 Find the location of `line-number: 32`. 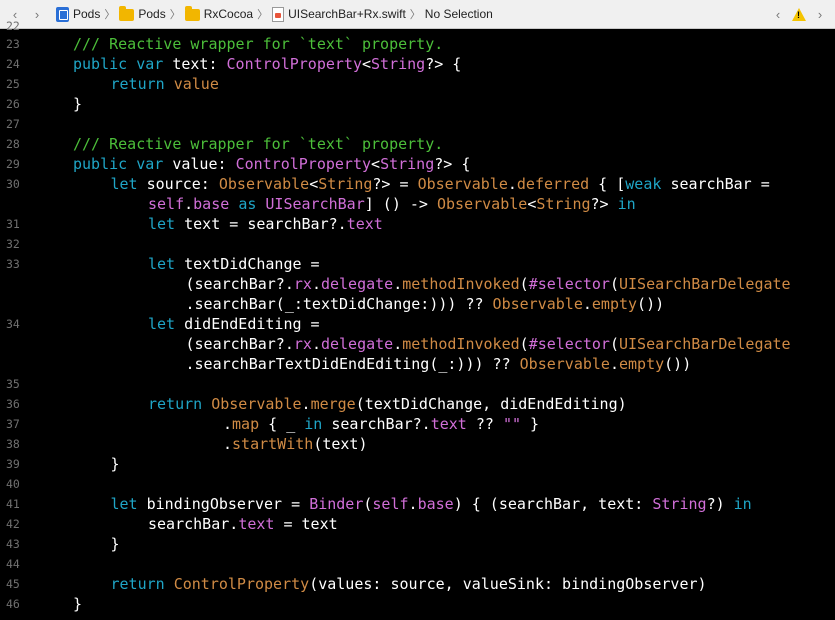

line-number: 32 is located at coordinates (13, 244).